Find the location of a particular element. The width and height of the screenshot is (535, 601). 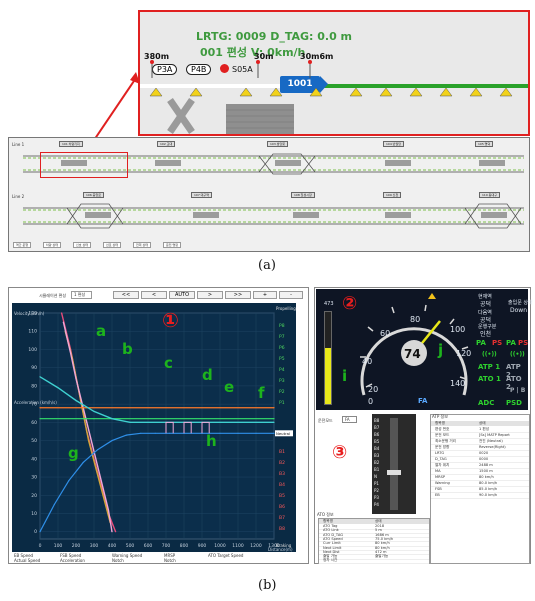

row-key: 열차 위치 is located at coordinates (442, 465).